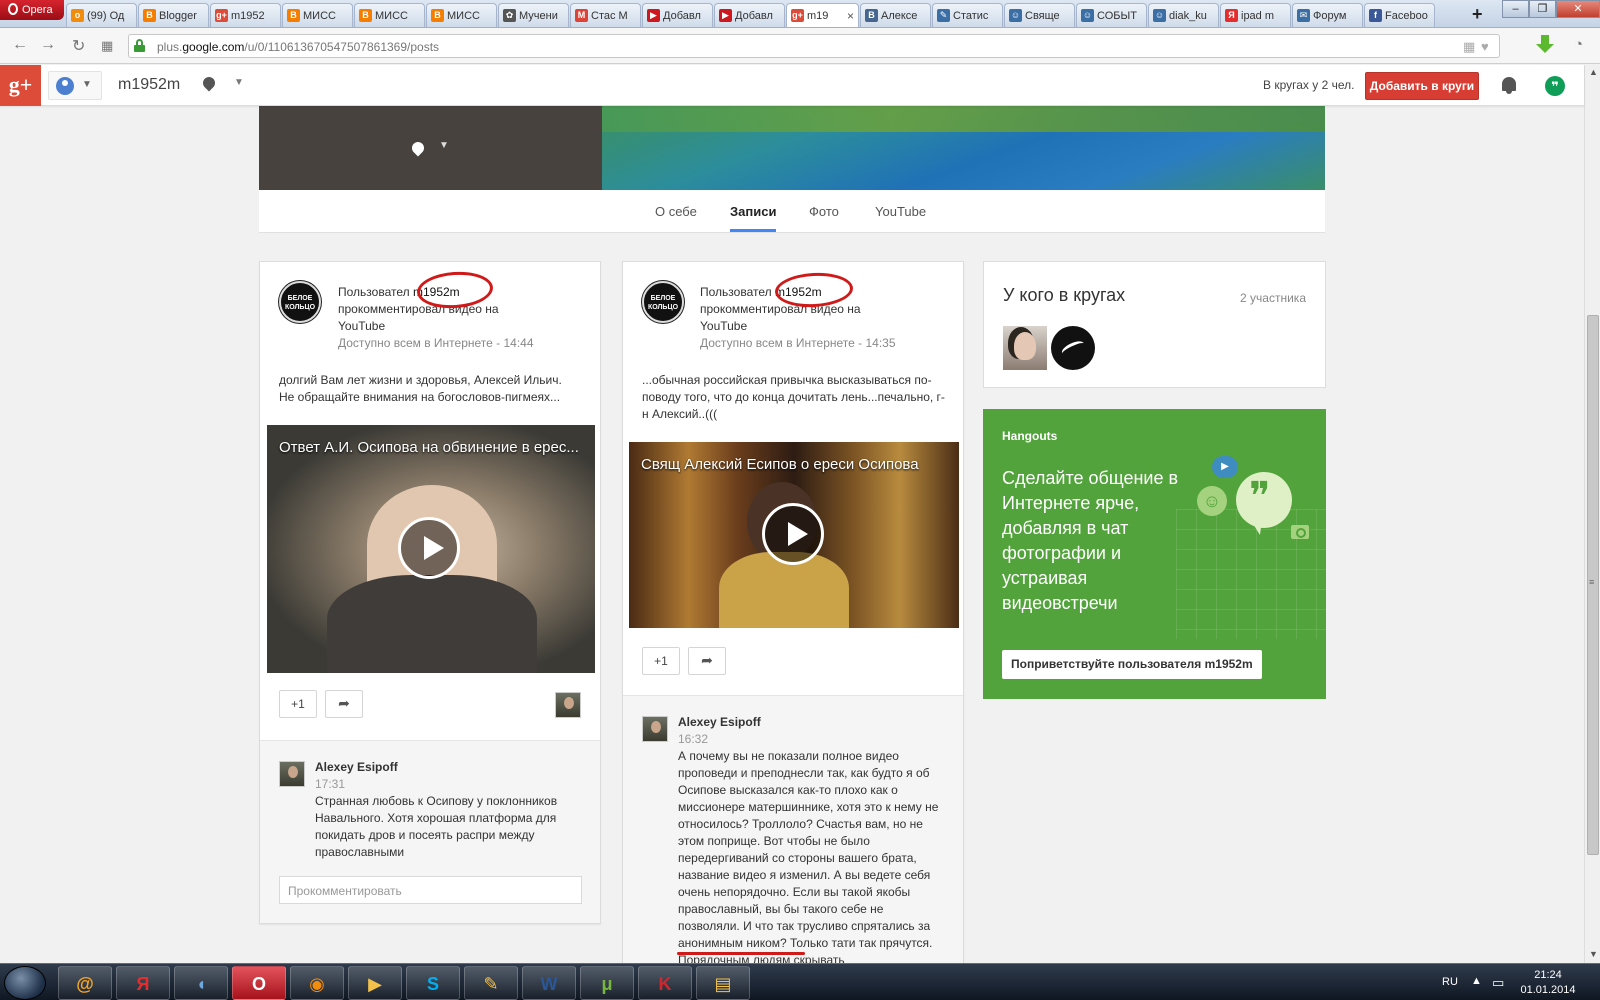 The width and height of the screenshot is (1600, 1000). Describe the element at coordinates (665, 983) in the screenshot. I see `taskbar-app-kaspersky: K` at that location.